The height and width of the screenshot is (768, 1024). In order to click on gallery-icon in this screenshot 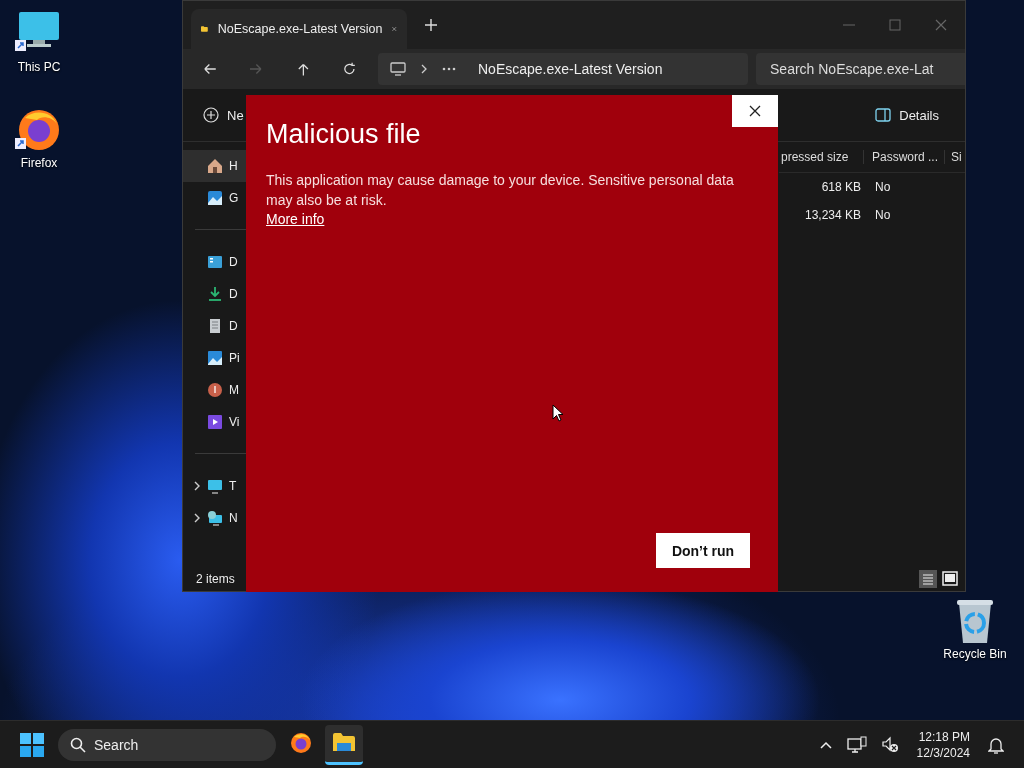, I will do `click(215, 198)`.